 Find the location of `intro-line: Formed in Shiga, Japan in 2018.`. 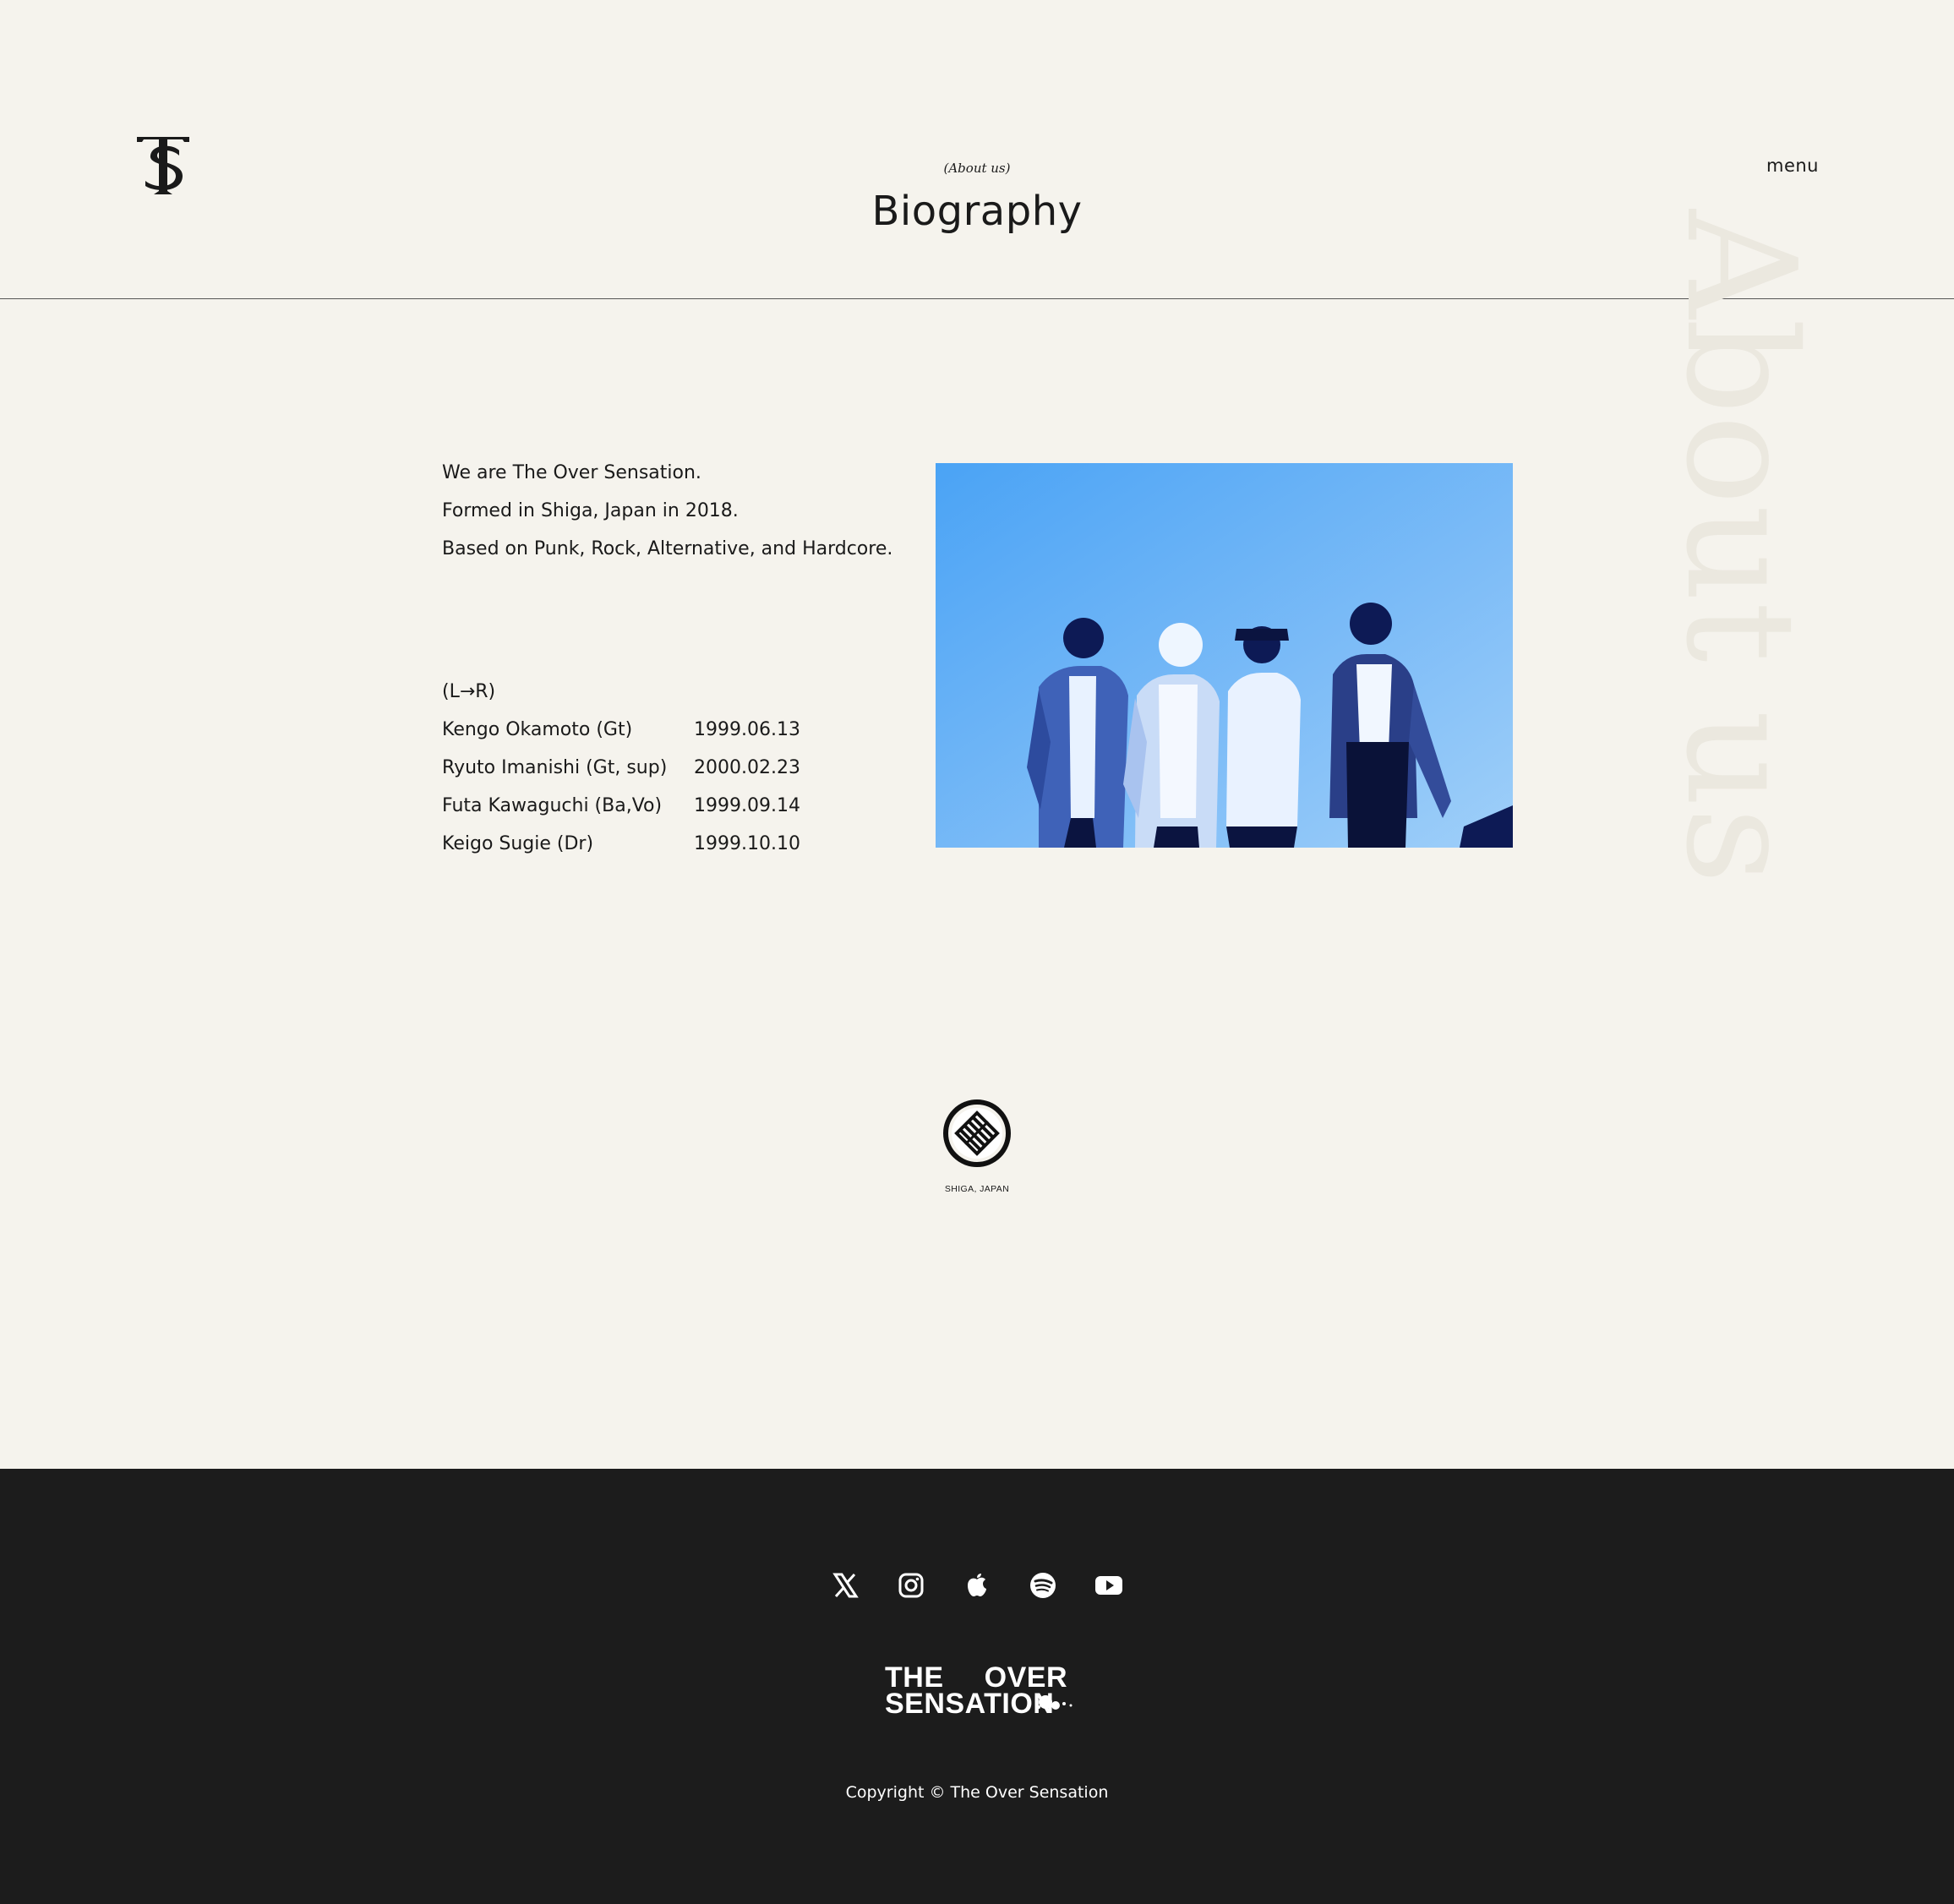

intro-line: Formed in Shiga, Japan in 2018. is located at coordinates (590, 510).